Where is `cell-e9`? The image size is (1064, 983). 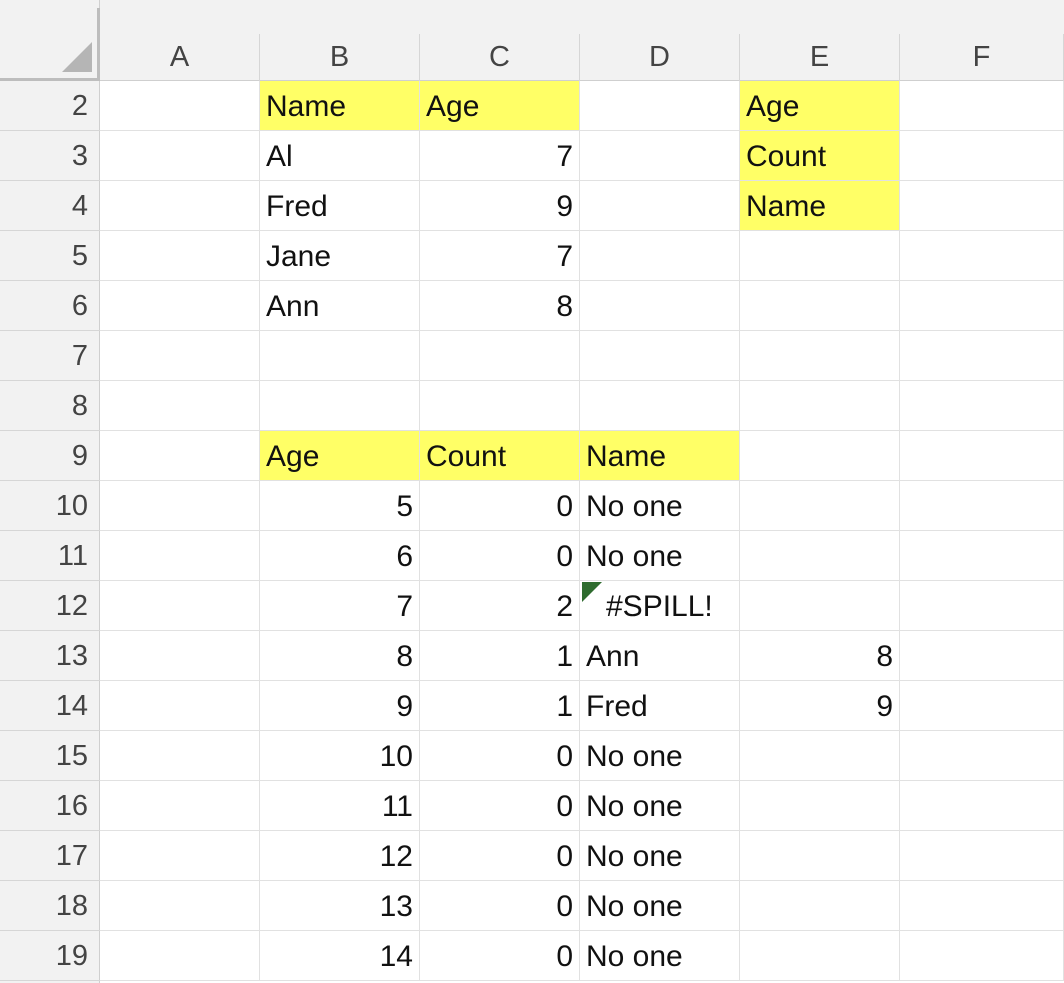 cell-e9 is located at coordinates (820, 456).